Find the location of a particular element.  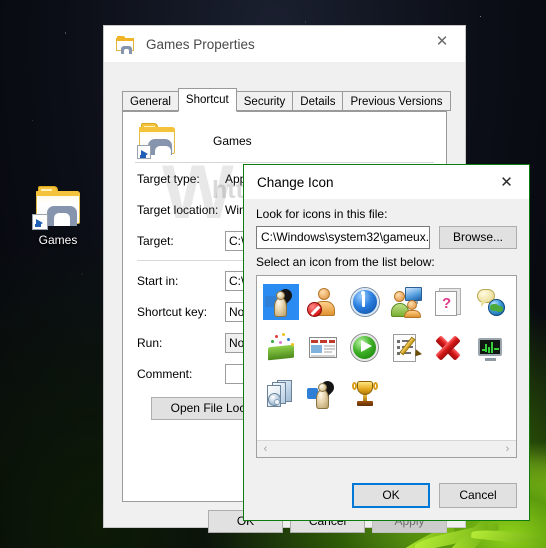

field-label: Start in: is located at coordinates (158, 280).